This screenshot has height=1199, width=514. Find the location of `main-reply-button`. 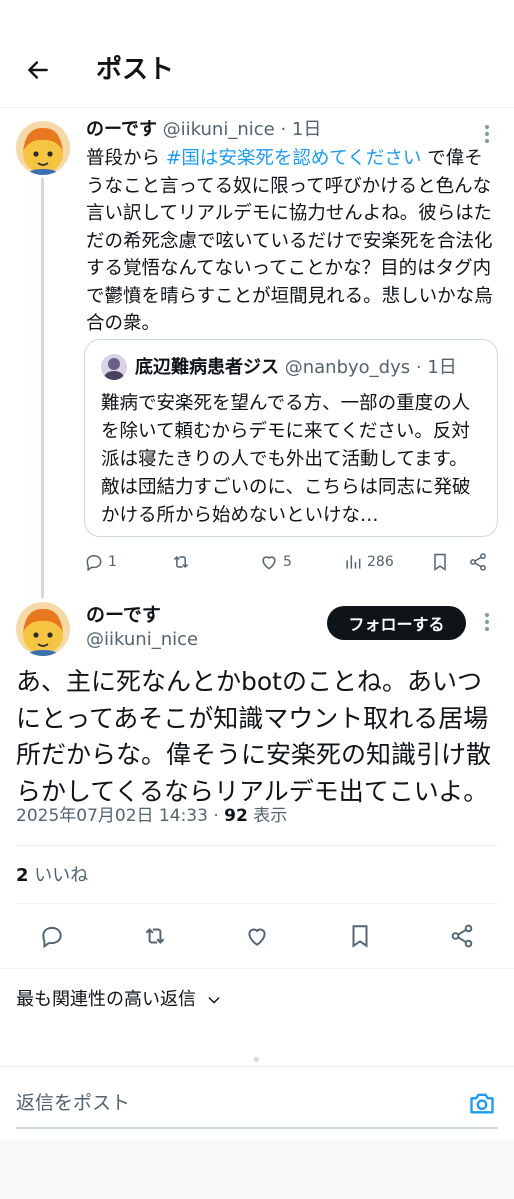

main-reply-button is located at coordinates (52, 936).